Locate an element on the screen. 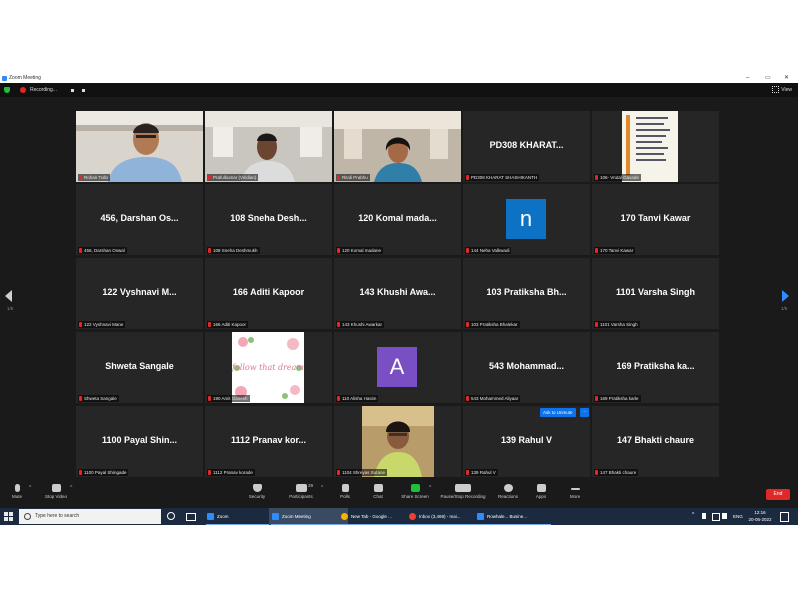  close-button: ✕ is located at coordinates (786, 78).